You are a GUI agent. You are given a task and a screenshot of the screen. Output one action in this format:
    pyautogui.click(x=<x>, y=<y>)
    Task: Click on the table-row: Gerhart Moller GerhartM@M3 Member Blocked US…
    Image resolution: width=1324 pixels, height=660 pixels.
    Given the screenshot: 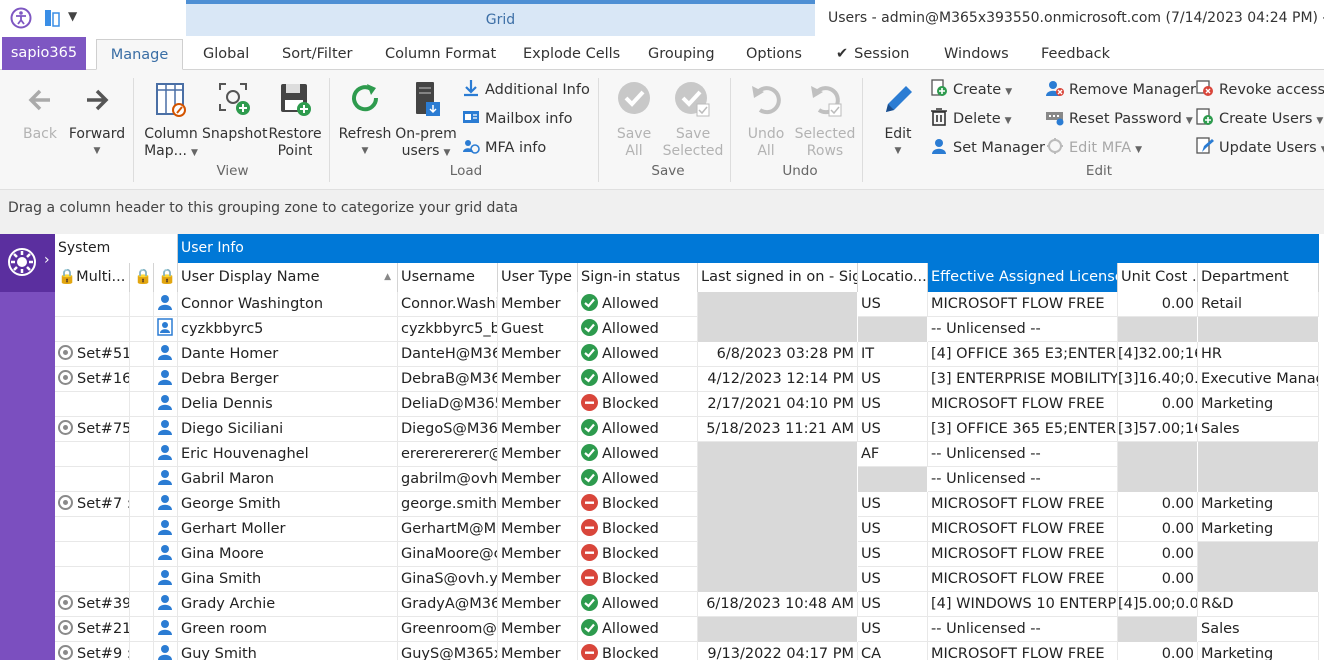 What is the action you would take?
    pyautogui.click(x=687, y=529)
    